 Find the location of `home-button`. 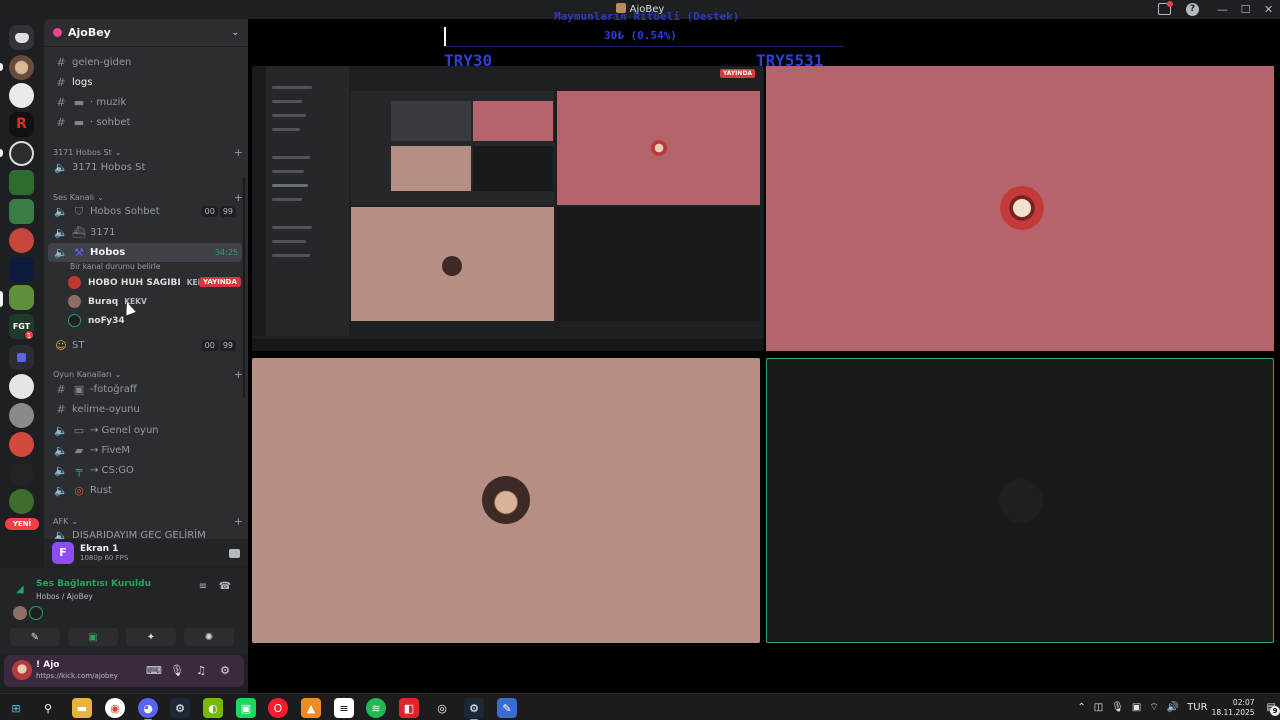

home-button is located at coordinates (21, 37).